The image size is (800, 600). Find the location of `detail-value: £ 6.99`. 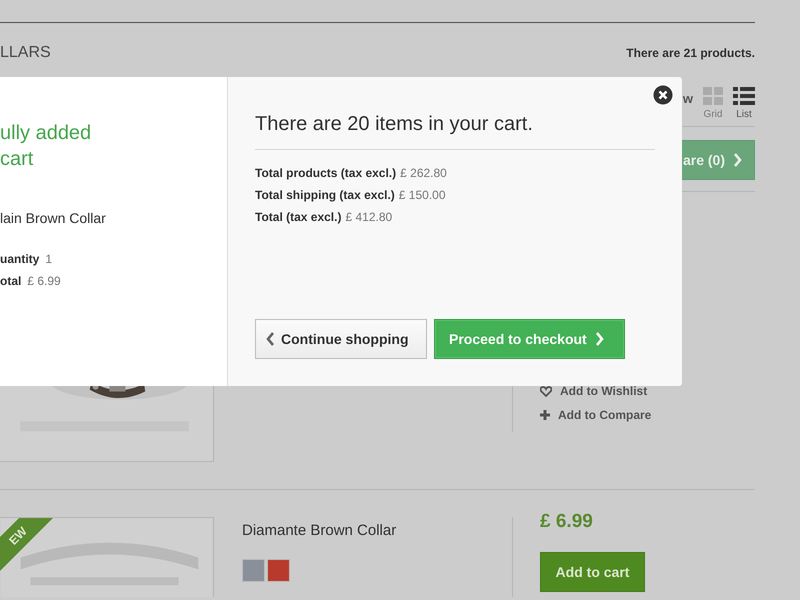

detail-value: £ 6.99 is located at coordinates (44, 281).